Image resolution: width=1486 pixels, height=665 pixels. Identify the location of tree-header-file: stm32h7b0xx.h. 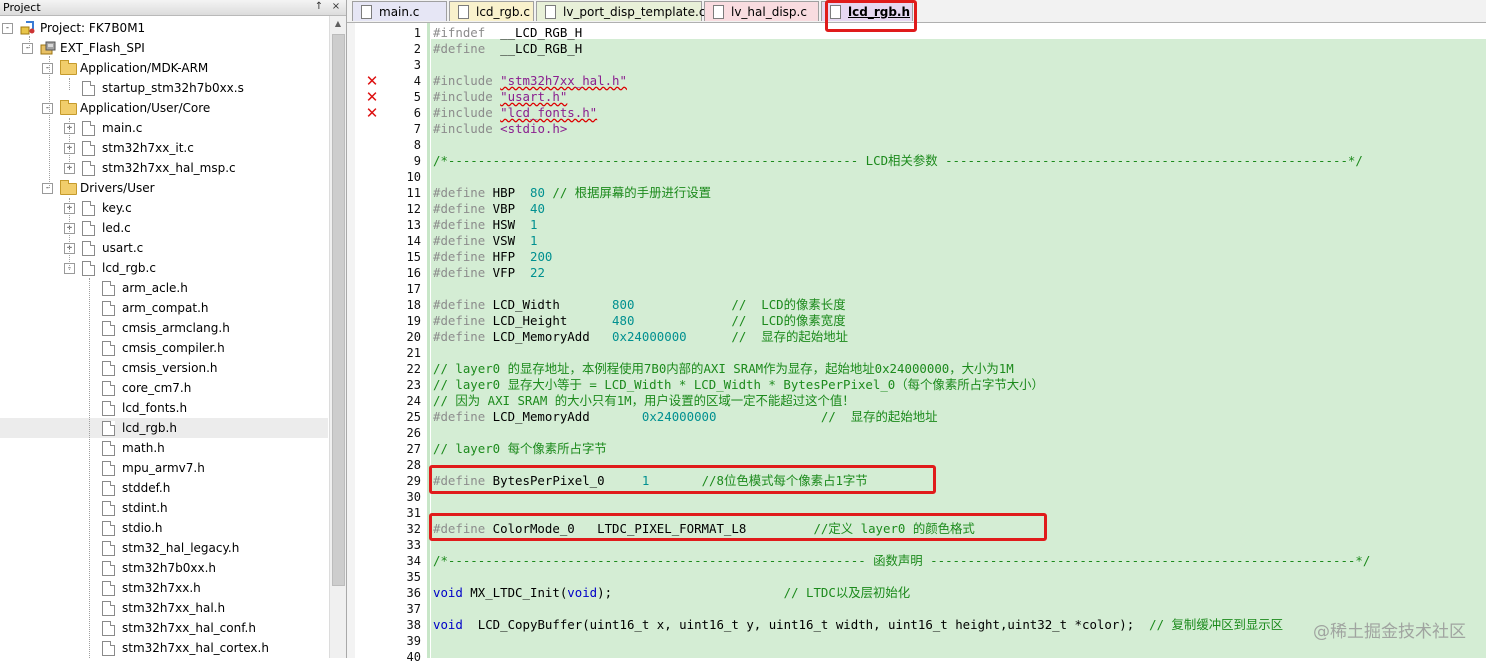
(164, 568).